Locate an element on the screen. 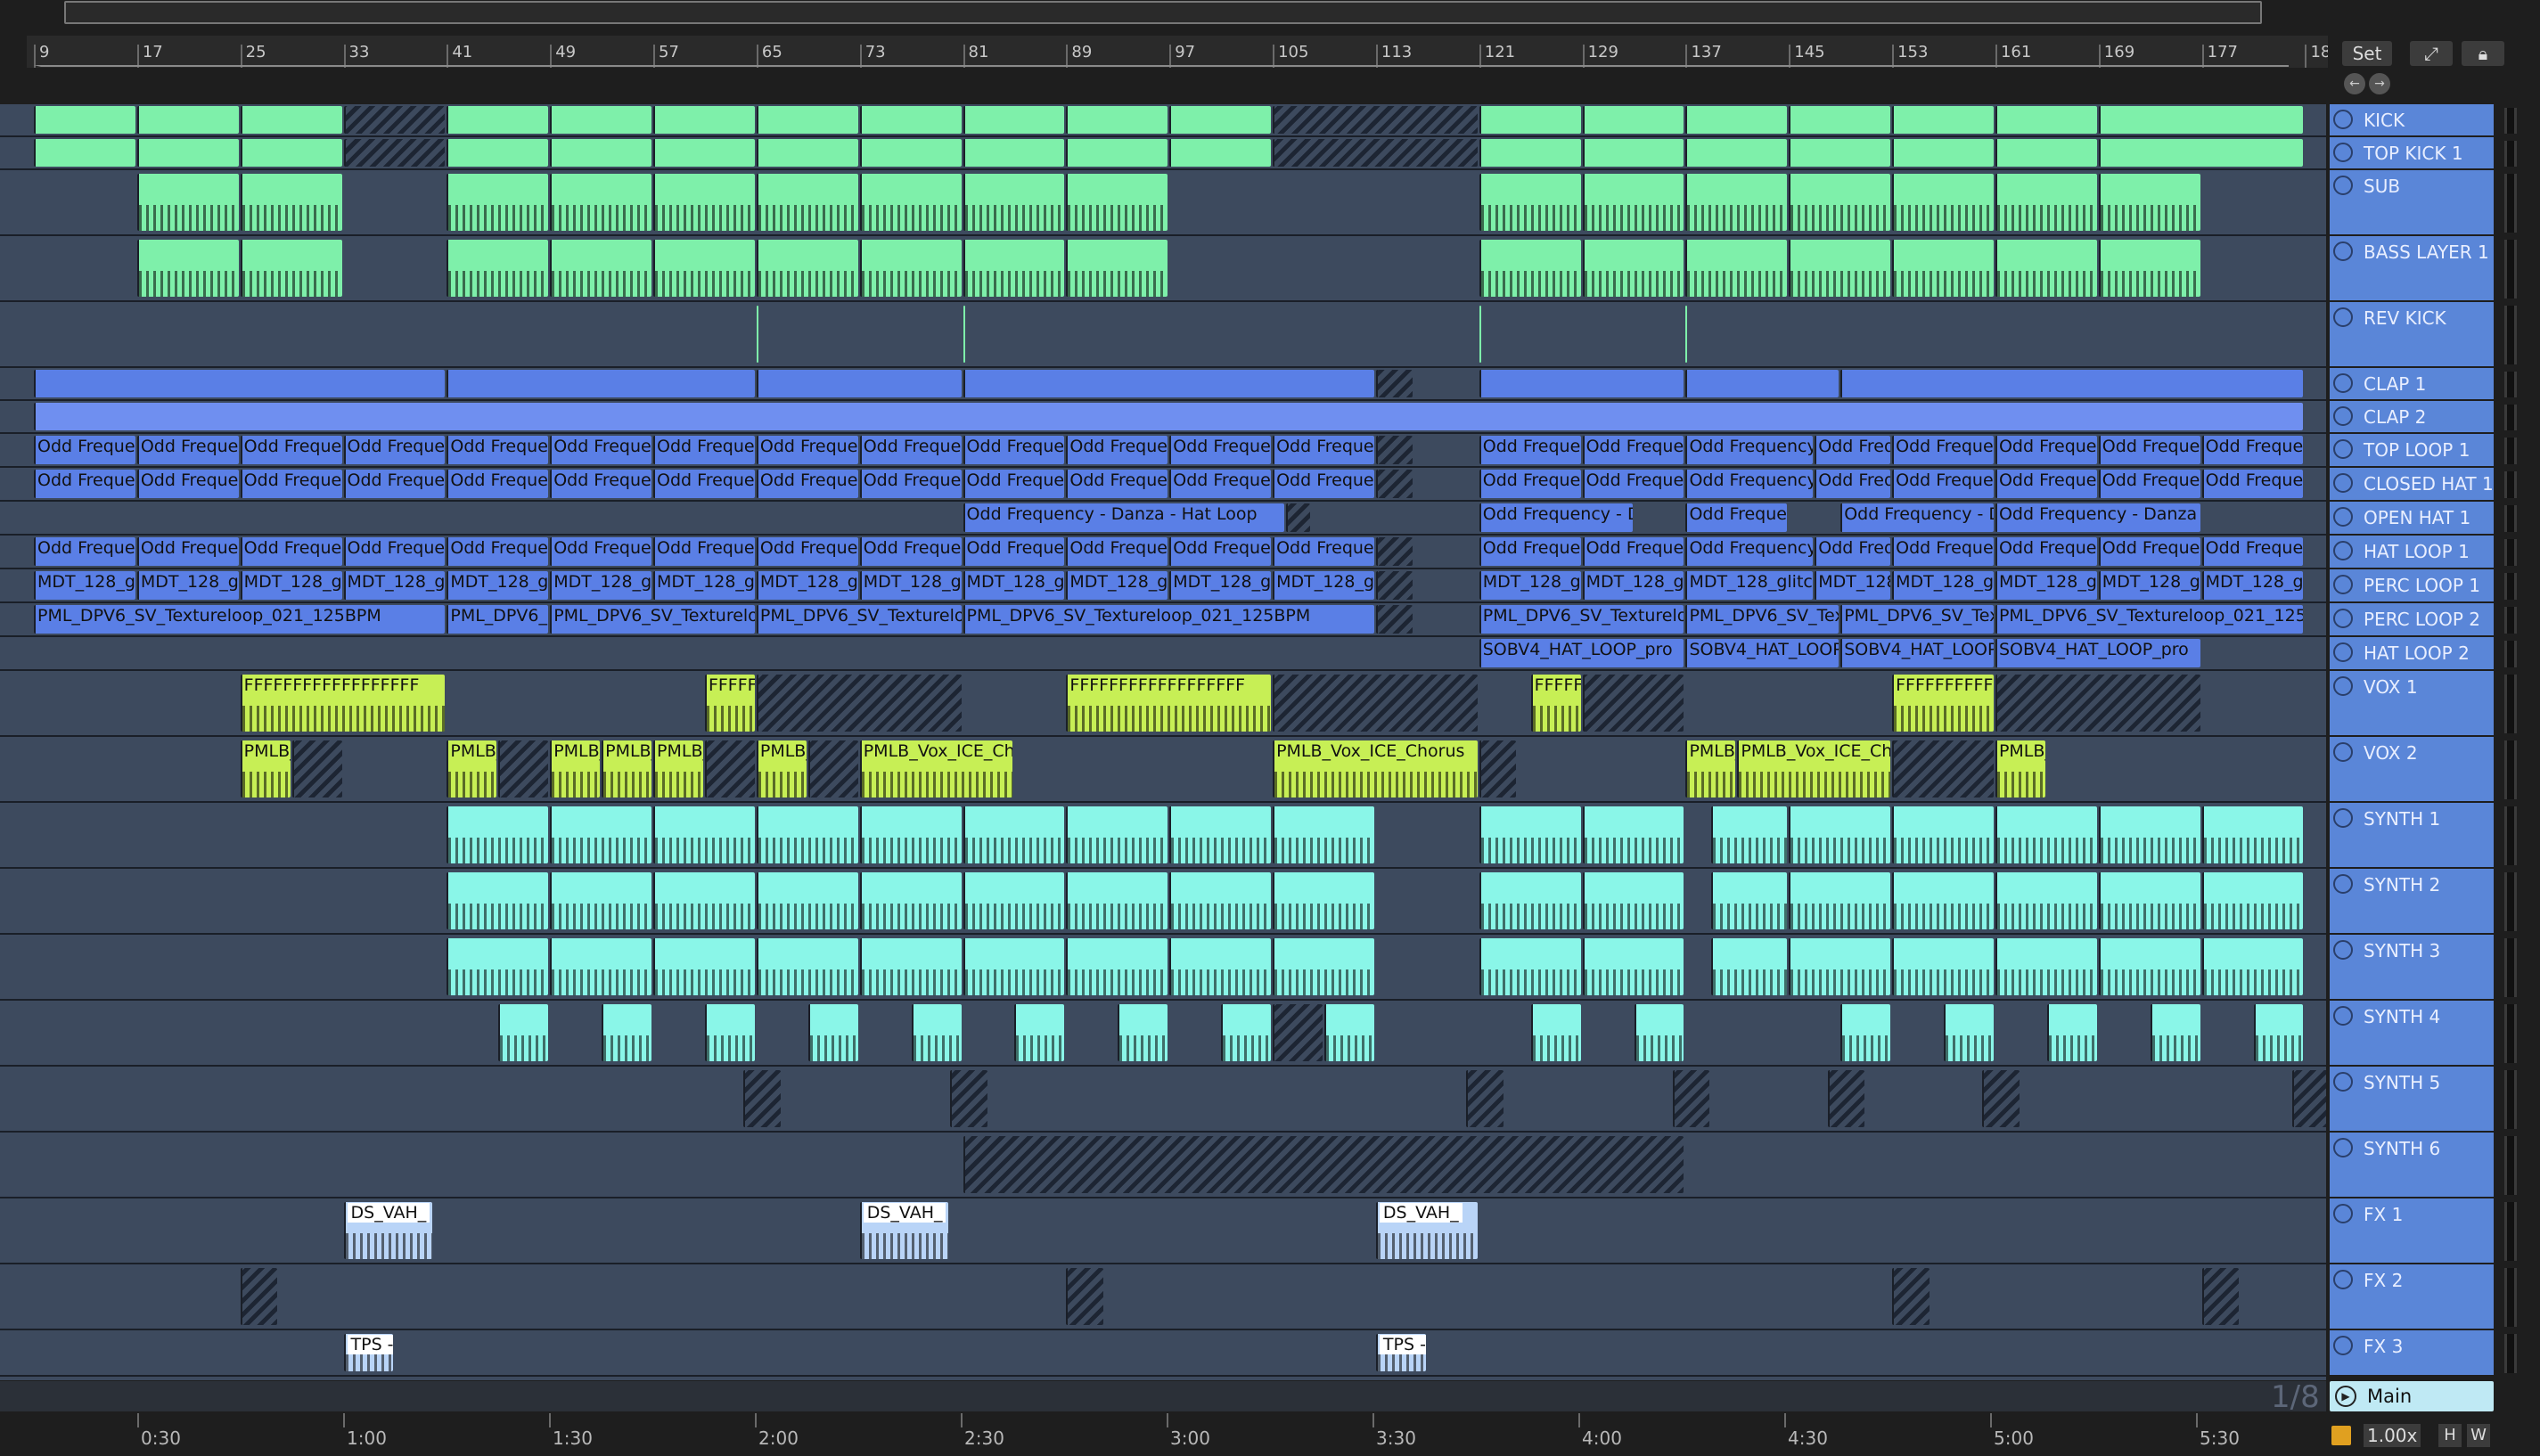 The width and height of the screenshot is (2540, 1456). expand-icon: ⤢ is located at coordinates (2431, 53).